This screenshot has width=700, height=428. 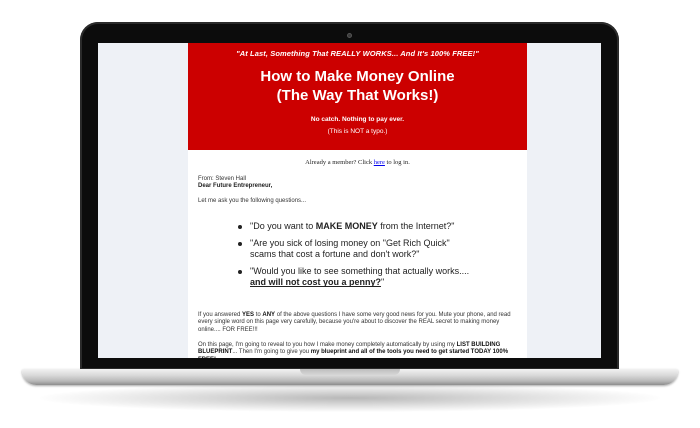 What do you see at coordinates (269, 314) in the screenshot?
I see `para-bold: ANY` at bounding box center [269, 314].